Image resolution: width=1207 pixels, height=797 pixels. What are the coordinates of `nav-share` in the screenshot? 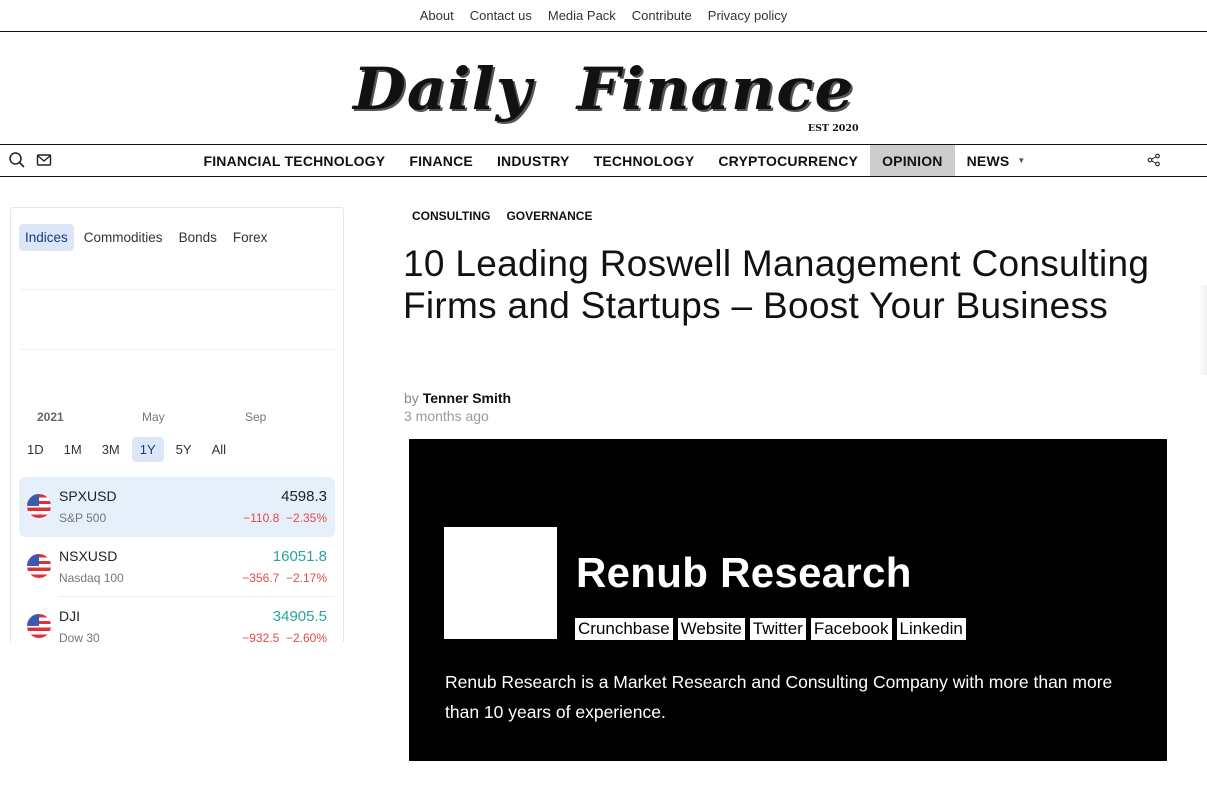 It's located at (1154, 162).